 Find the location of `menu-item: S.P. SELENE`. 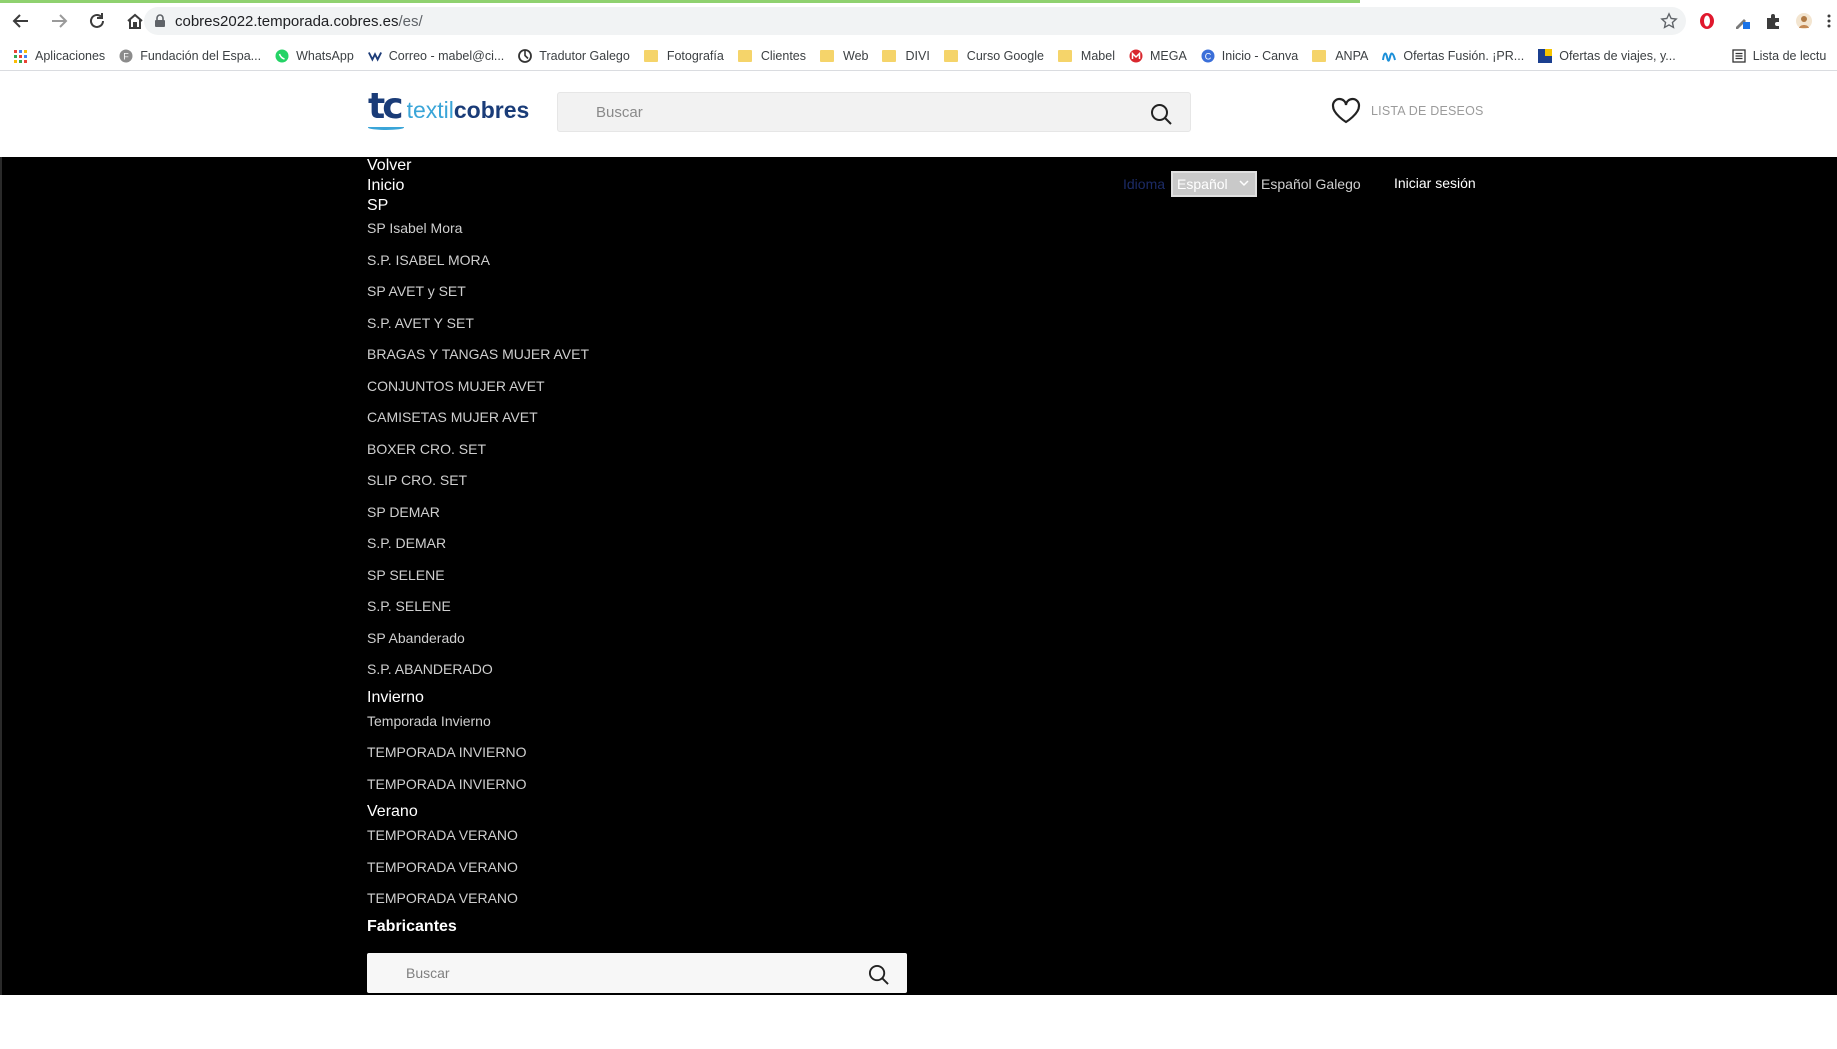

menu-item: S.P. SELENE is located at coordinates (409, 606).